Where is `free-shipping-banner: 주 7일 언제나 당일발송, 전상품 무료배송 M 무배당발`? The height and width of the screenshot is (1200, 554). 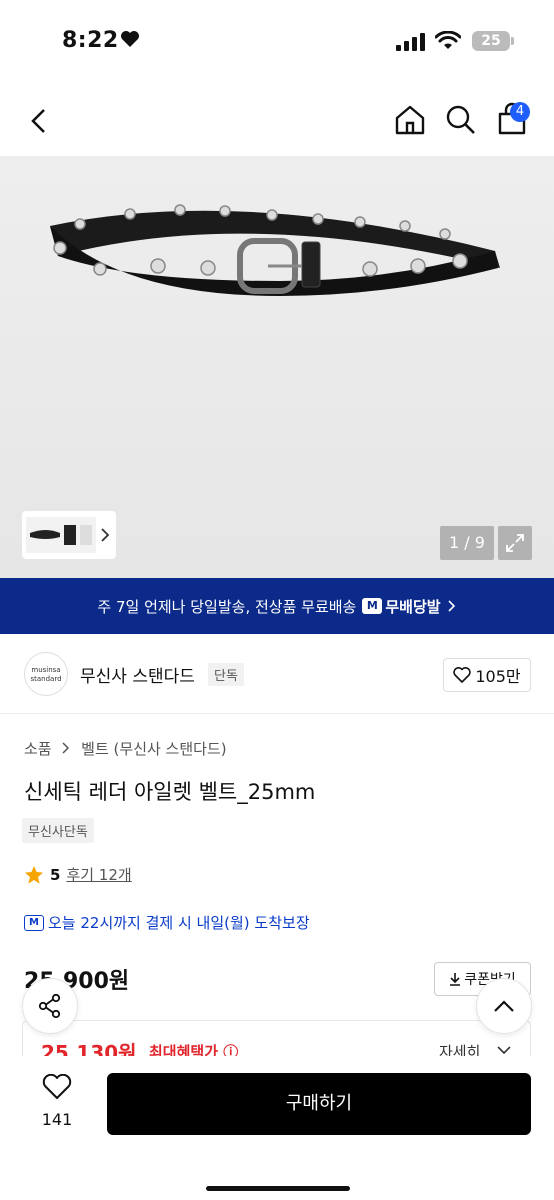
free-shipping-banner: 주 7일 언제나 당일발송, 전상품 무료배송 M 무배당발 is located at coordinates (277, 606).